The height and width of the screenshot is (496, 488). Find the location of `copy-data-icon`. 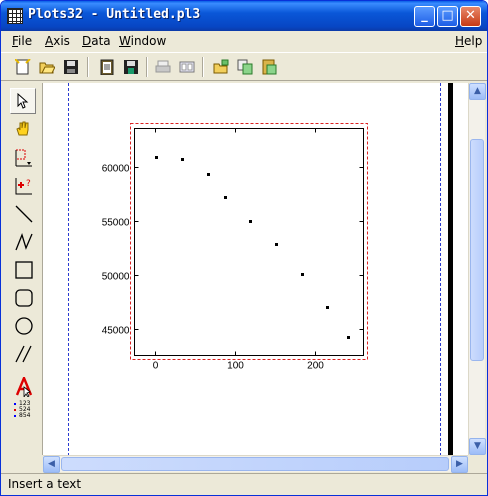

copy-data-icon is located at coordinates (245, 67).